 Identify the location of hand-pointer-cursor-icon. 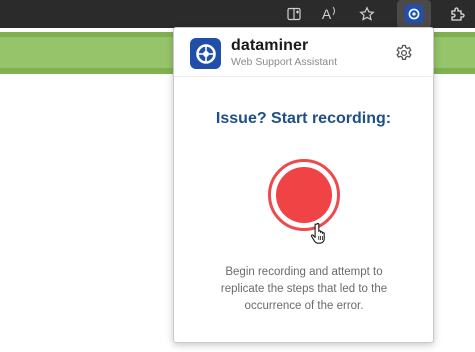
(317, 233).